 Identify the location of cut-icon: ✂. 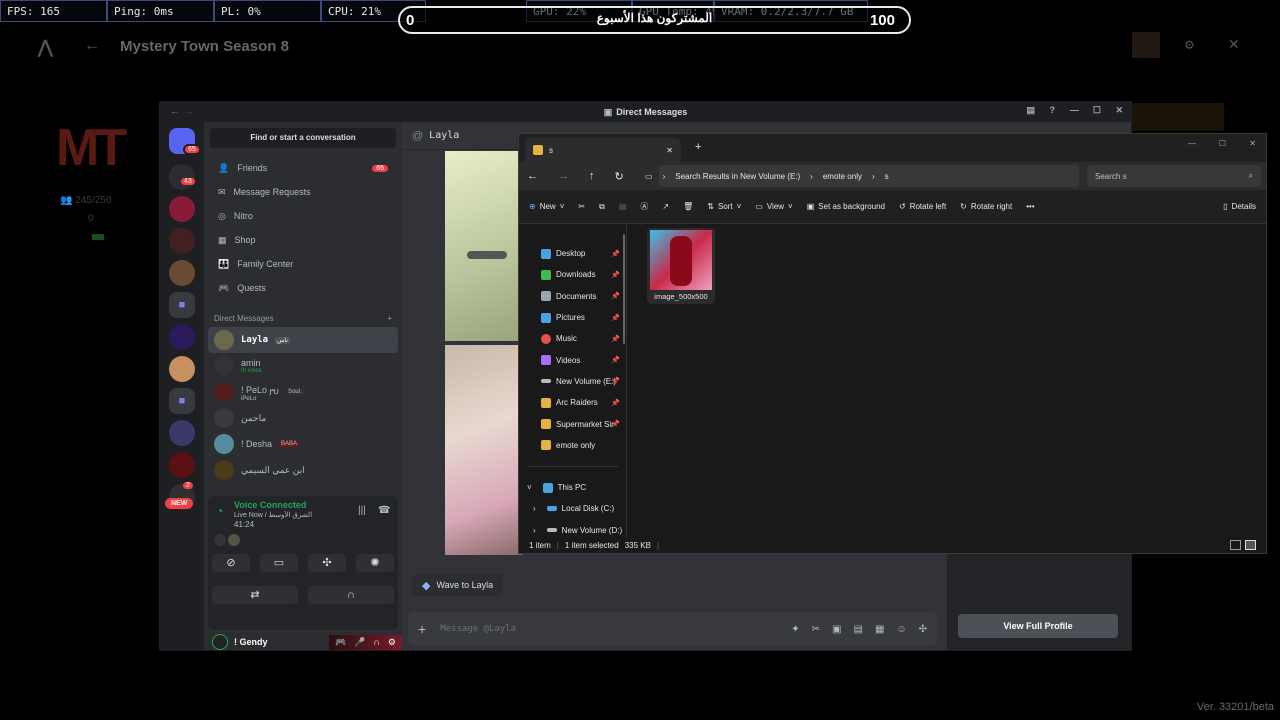
(581, 206).